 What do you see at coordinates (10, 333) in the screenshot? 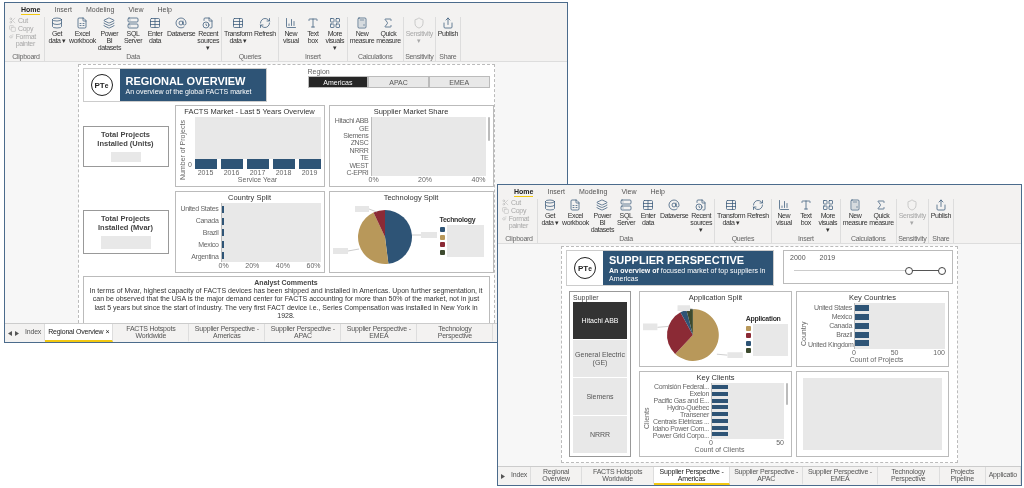
I see `previous-icon` at bounding box center [10, 333].